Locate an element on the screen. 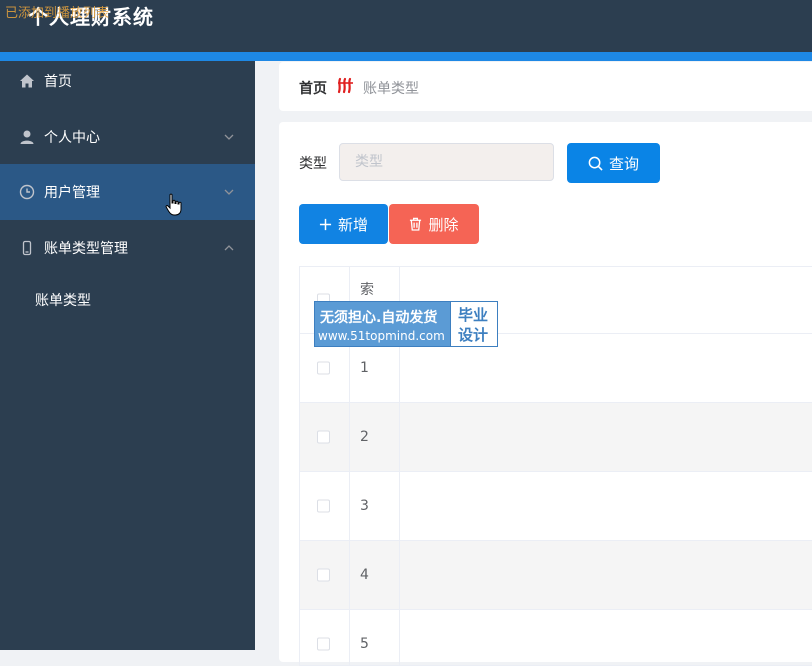 The width and height of the screenshot is (812, 666). plus-icon is located at coordinates (325, 224).